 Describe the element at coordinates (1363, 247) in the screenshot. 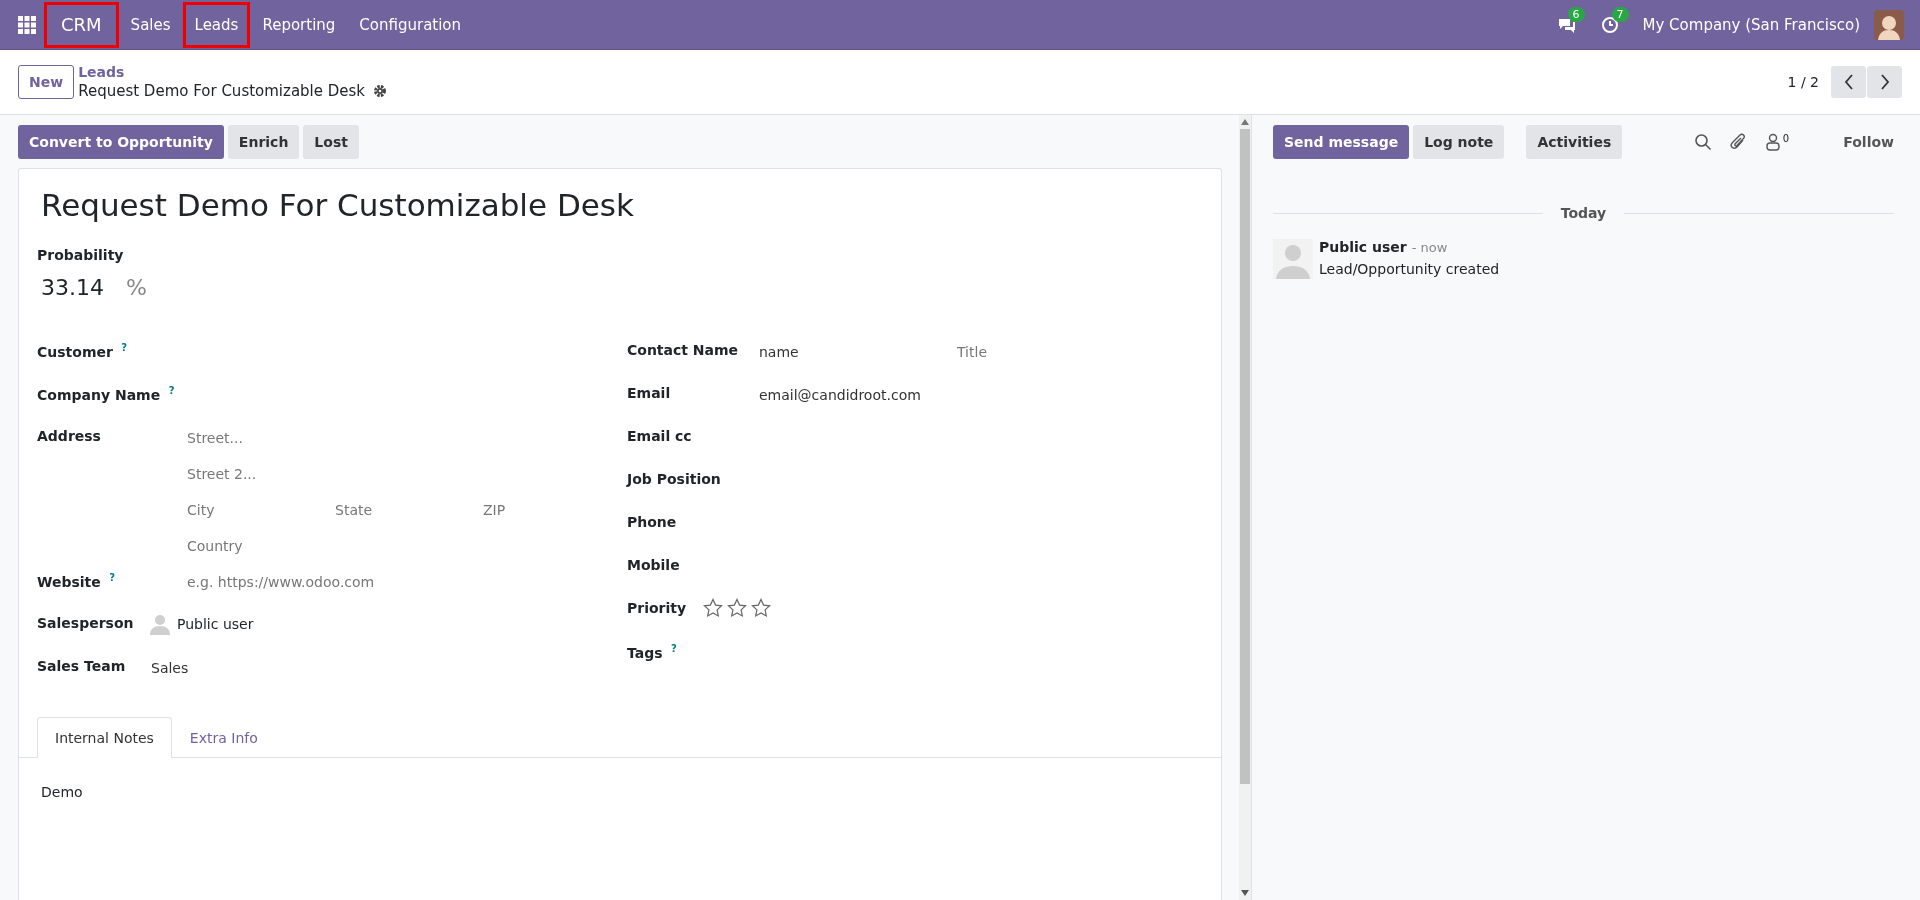

I see `message-author: Public user` at that location.